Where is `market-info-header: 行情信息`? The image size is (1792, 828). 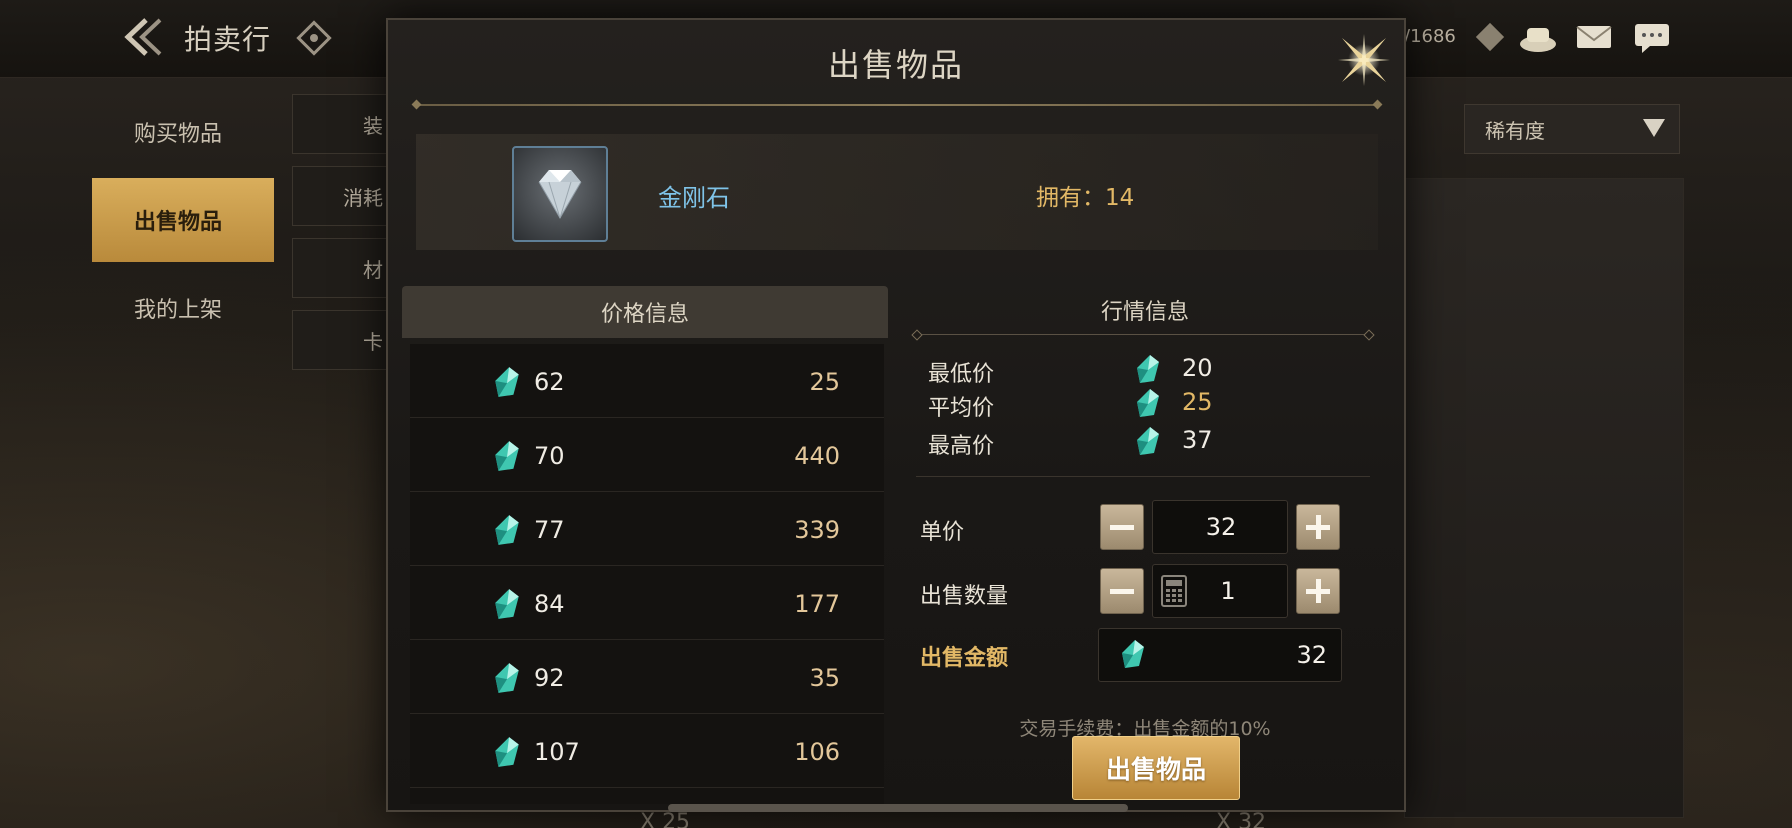
market-info-header: 行情信息 is located at coordinates (1144, 312).